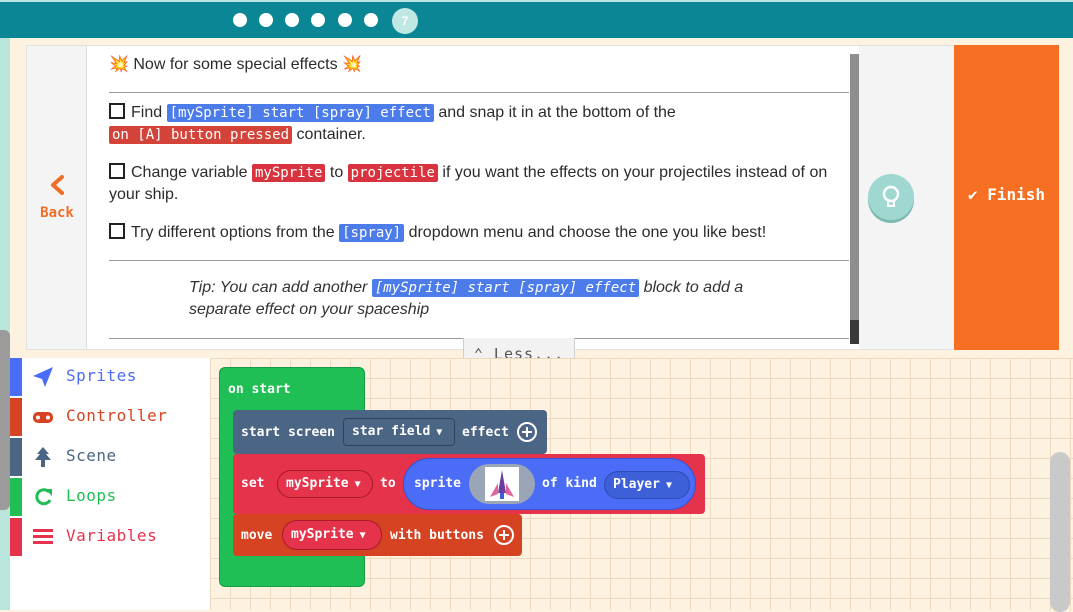 This screenshot has width=1073, height=612. What do you see at coordinates (1060, 532) in the screenshot?
I see `workspace-scrollbar` at bounding box center [1060, 532].